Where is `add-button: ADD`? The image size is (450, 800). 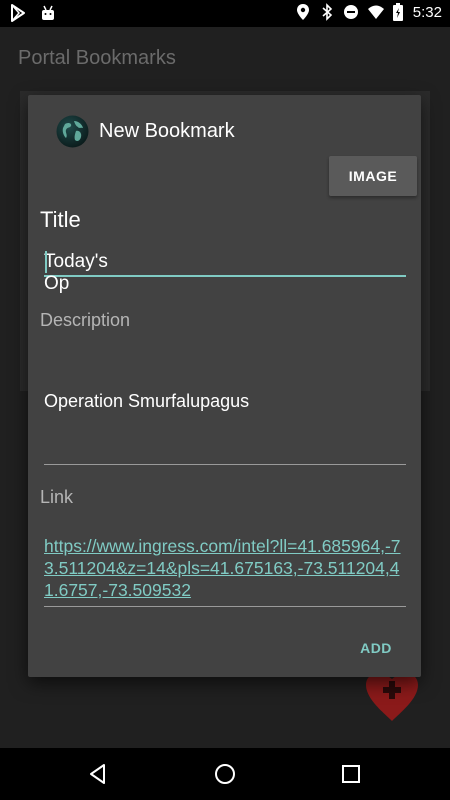 add-button: ADD is located at coordinates (376, 648).